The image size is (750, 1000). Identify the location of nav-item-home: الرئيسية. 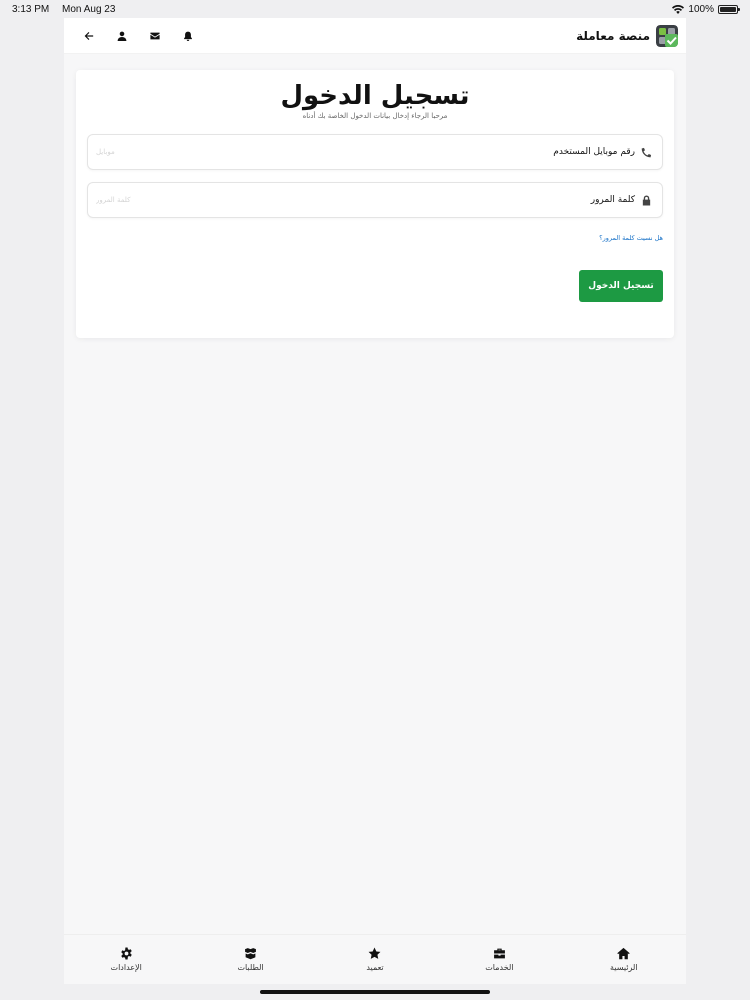
(624, 959).